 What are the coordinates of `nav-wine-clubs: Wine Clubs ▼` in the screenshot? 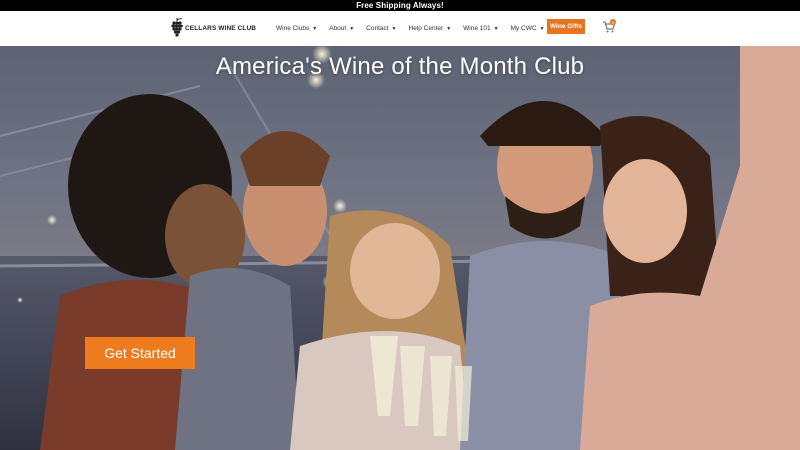 It's located at (296, 28).